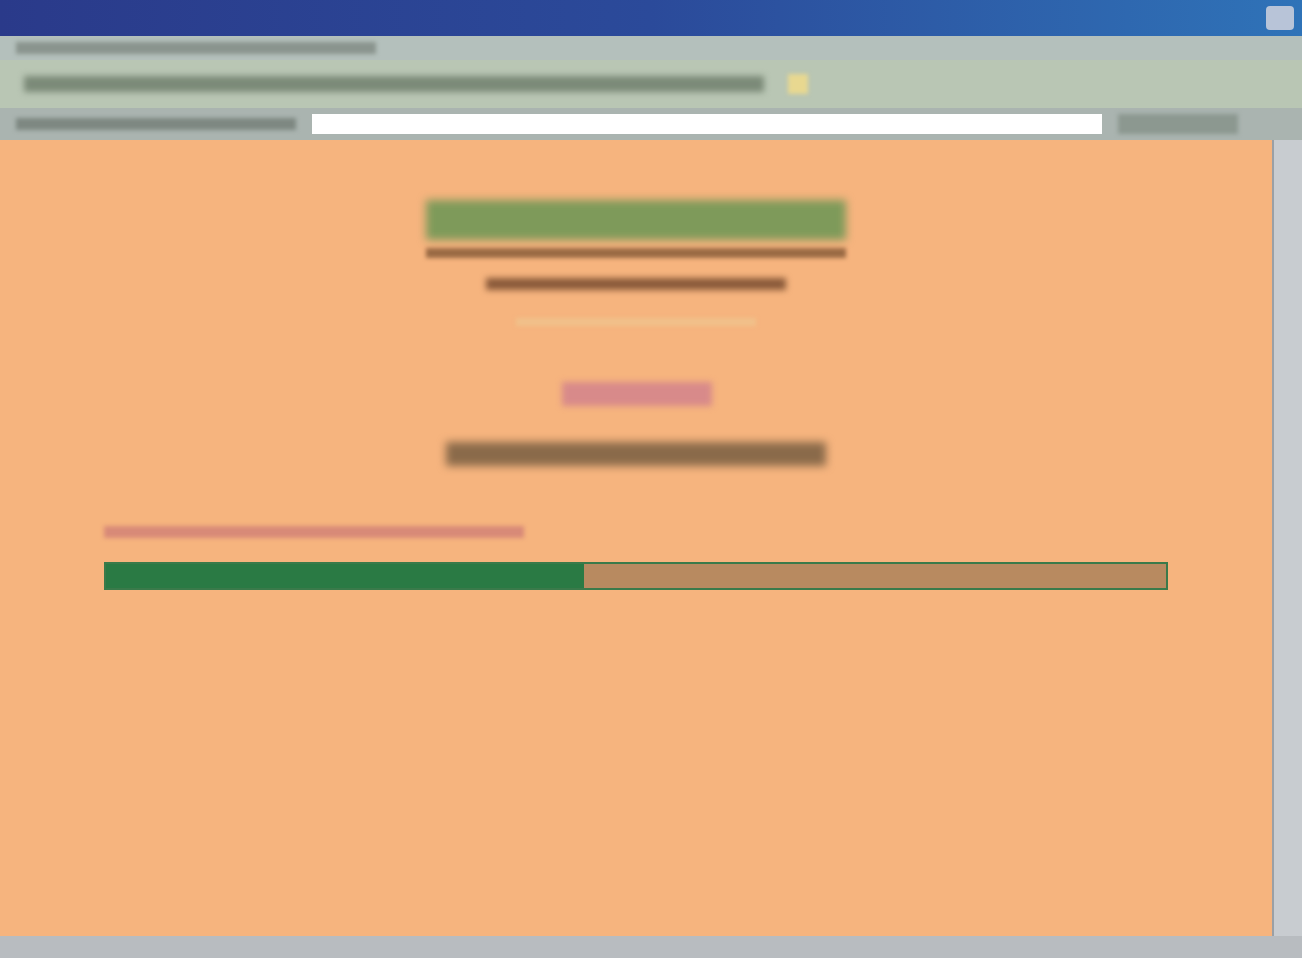 The width and height of the screenshot is (1302, 958). What do you see at coordinates (1178, 124) in the screenshot?
I see `go-button` at bounding box center [1178, 124].